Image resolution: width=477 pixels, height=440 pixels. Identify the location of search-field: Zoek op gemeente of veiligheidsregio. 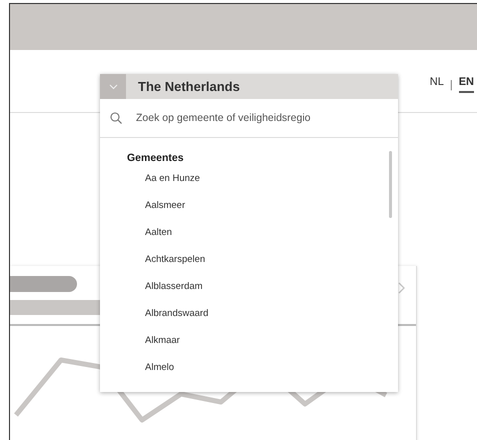
(264, 118).